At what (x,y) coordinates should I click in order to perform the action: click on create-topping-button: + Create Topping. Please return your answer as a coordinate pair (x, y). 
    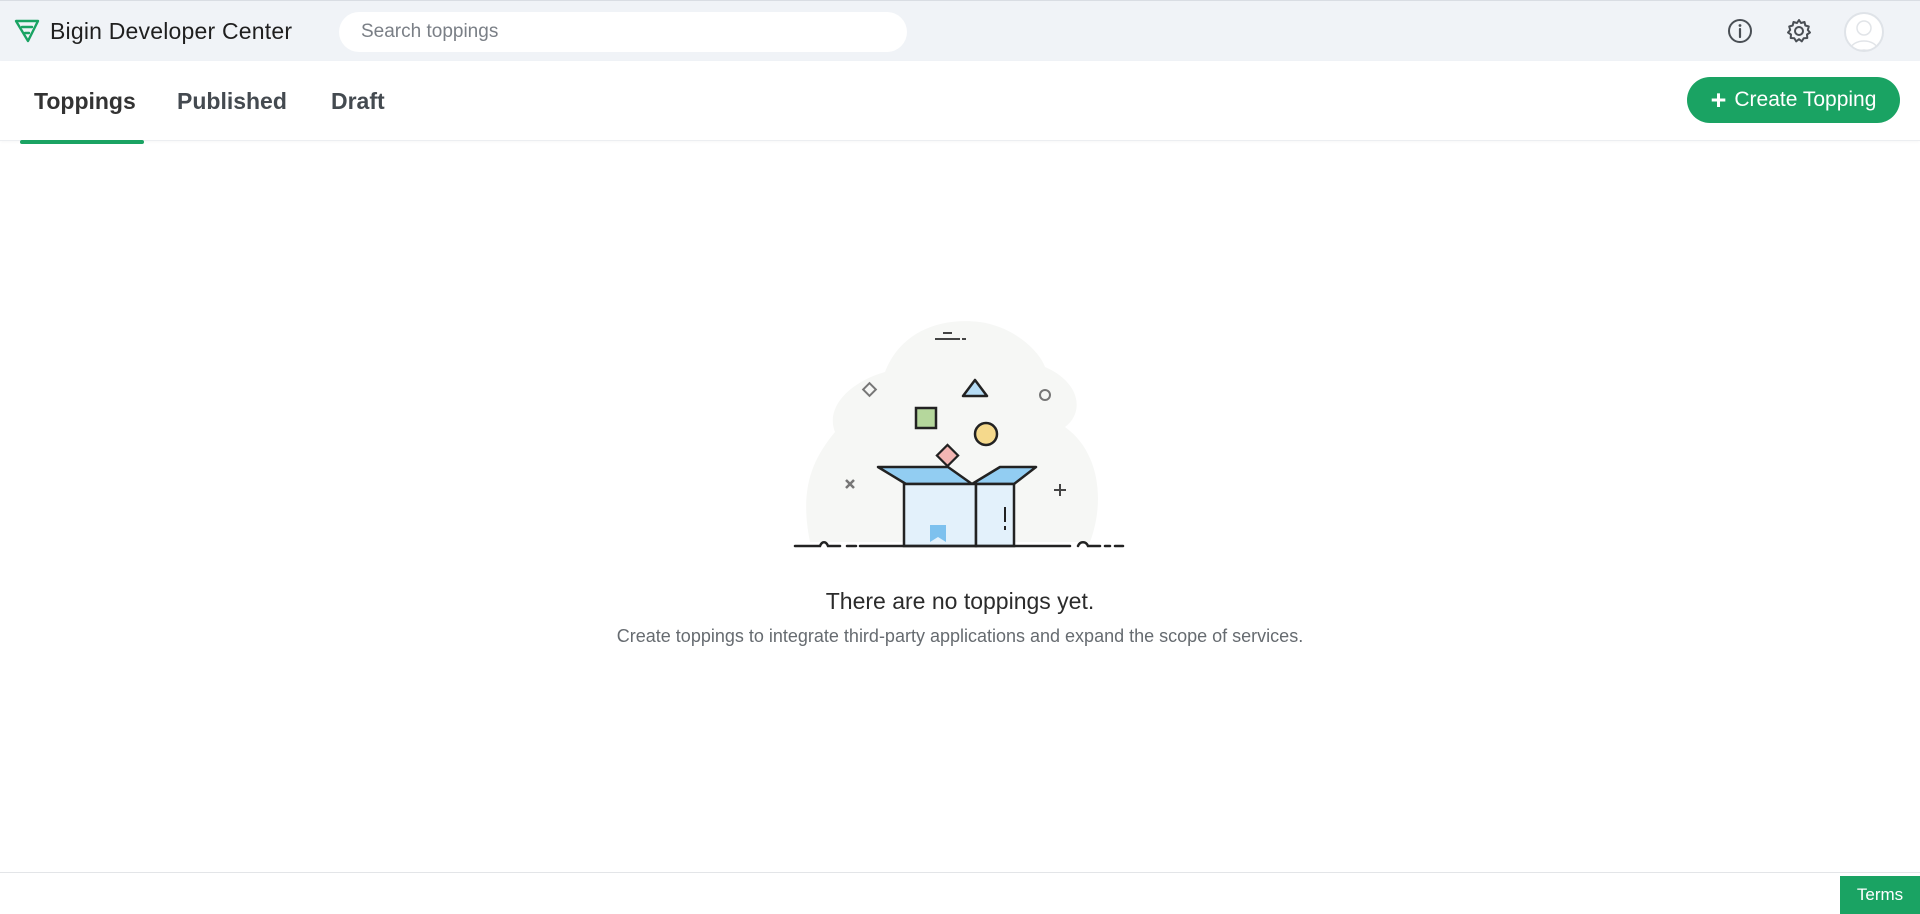
    Looking at the image, I should click on (1793, 100).